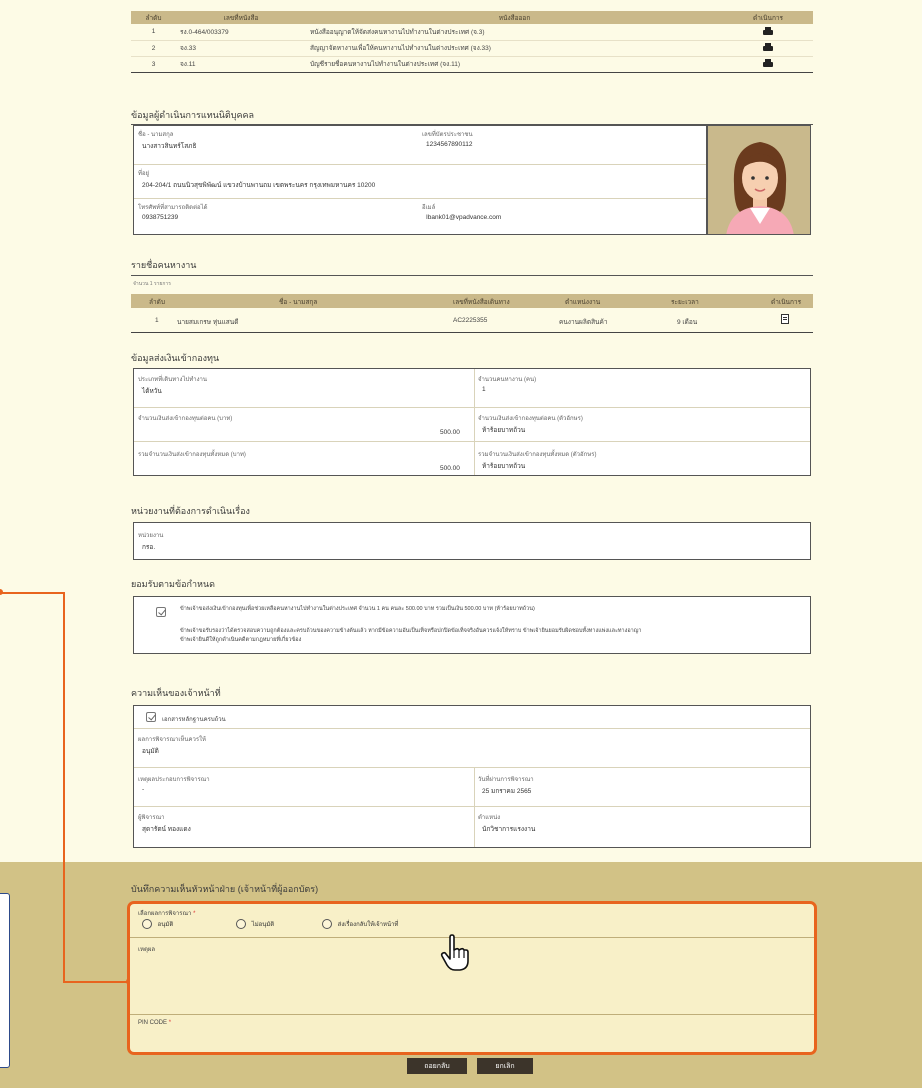 The width and height of the screenshot is (922, 1088). I want to click on agency-section-title: หน่วยงานที่ต้องการดำเนินเรื่อง, so click(190, 511).